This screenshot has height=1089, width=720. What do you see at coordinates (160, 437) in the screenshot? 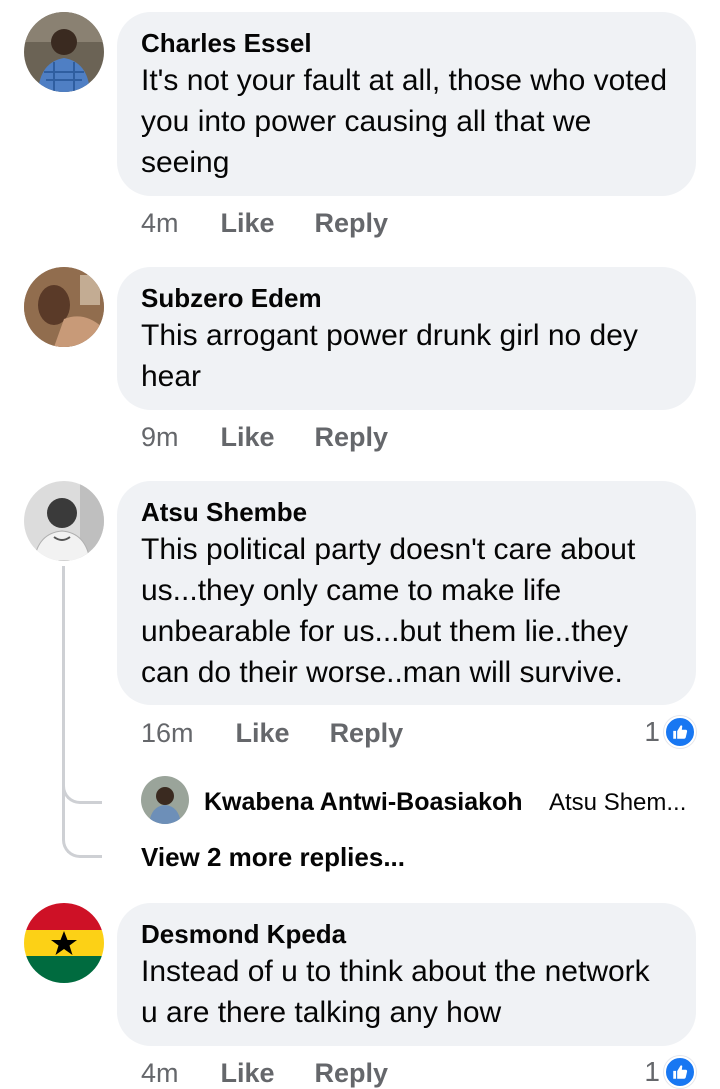
I see `comment-timestamp: 9m` at bounding box center [160, 437].